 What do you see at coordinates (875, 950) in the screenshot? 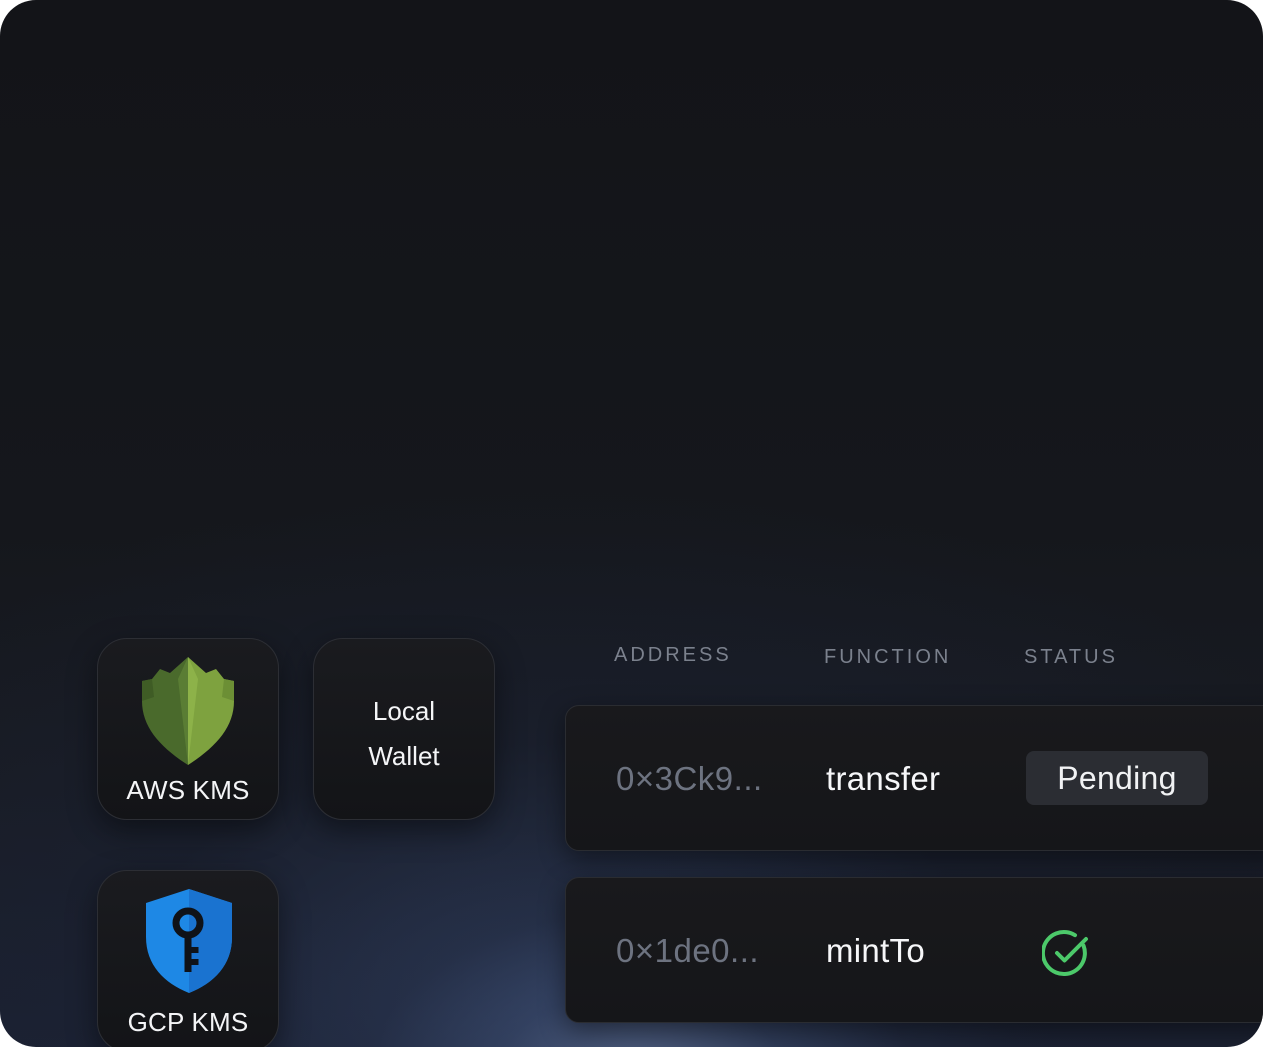
I see `transaction-function: mintTo` at bounding box center [875, 950].